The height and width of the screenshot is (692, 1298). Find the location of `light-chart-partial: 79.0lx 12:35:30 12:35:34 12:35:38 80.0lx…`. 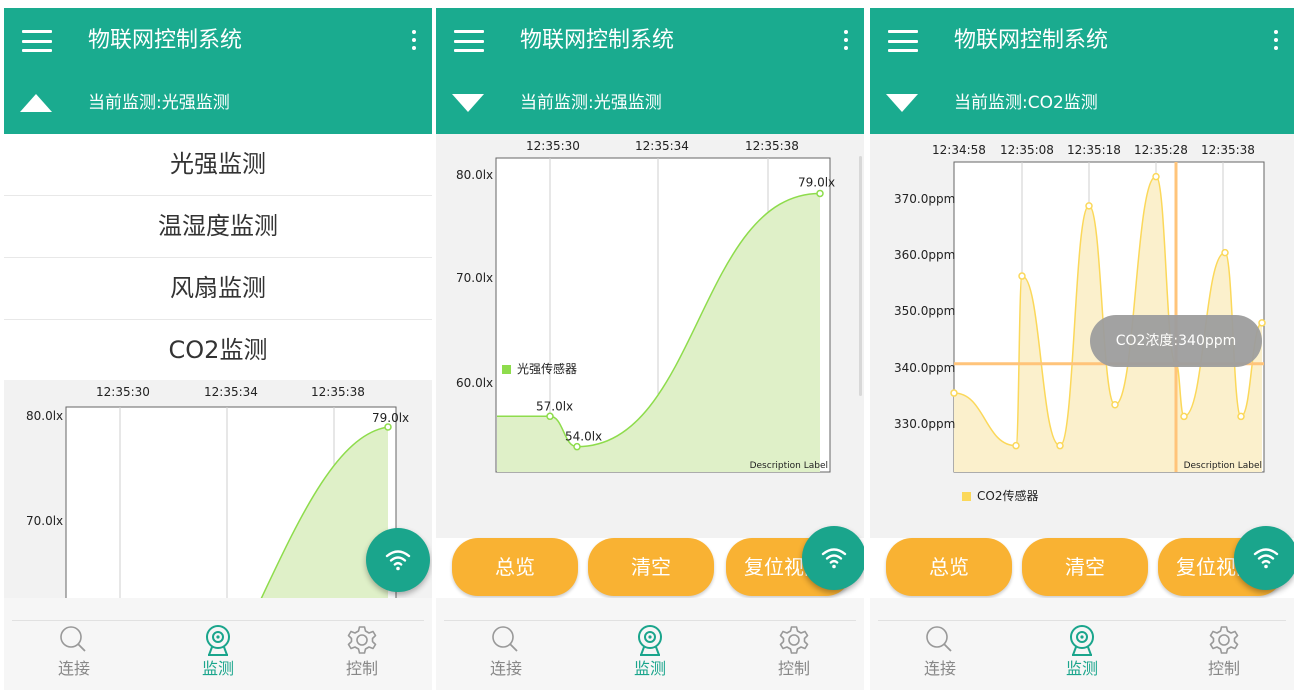

light-chart-partial: 79.0lx 12:35:30 12:35:34 12:35:38 80.0lx… is located at coordinates (218, 499).